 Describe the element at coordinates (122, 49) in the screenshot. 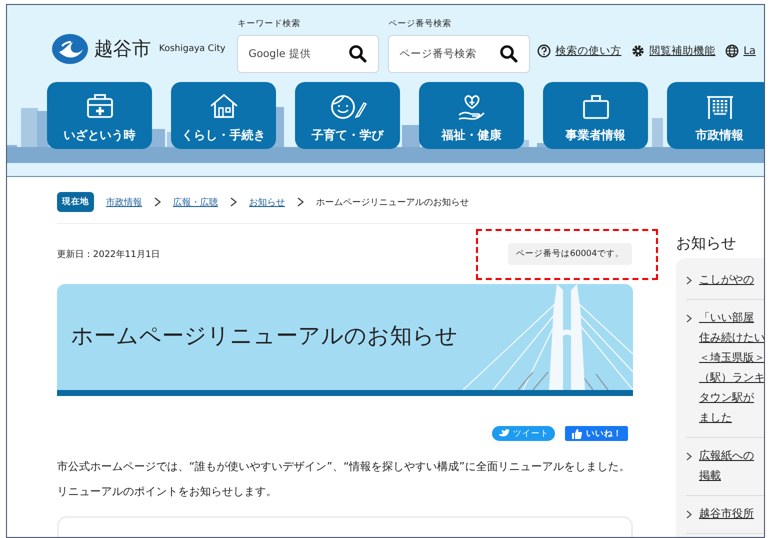

I see `city-name: 越谷市` at that location.